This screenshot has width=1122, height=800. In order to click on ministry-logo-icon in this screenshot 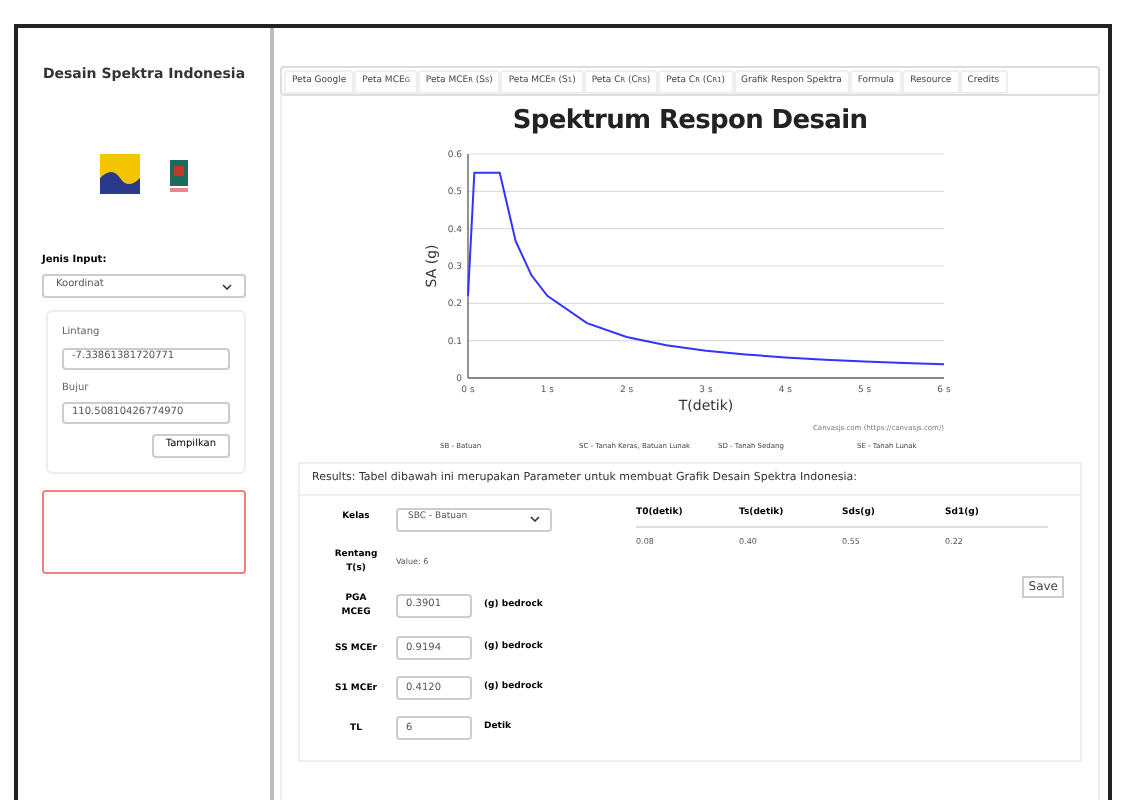, I will do `click(119, 173)`.